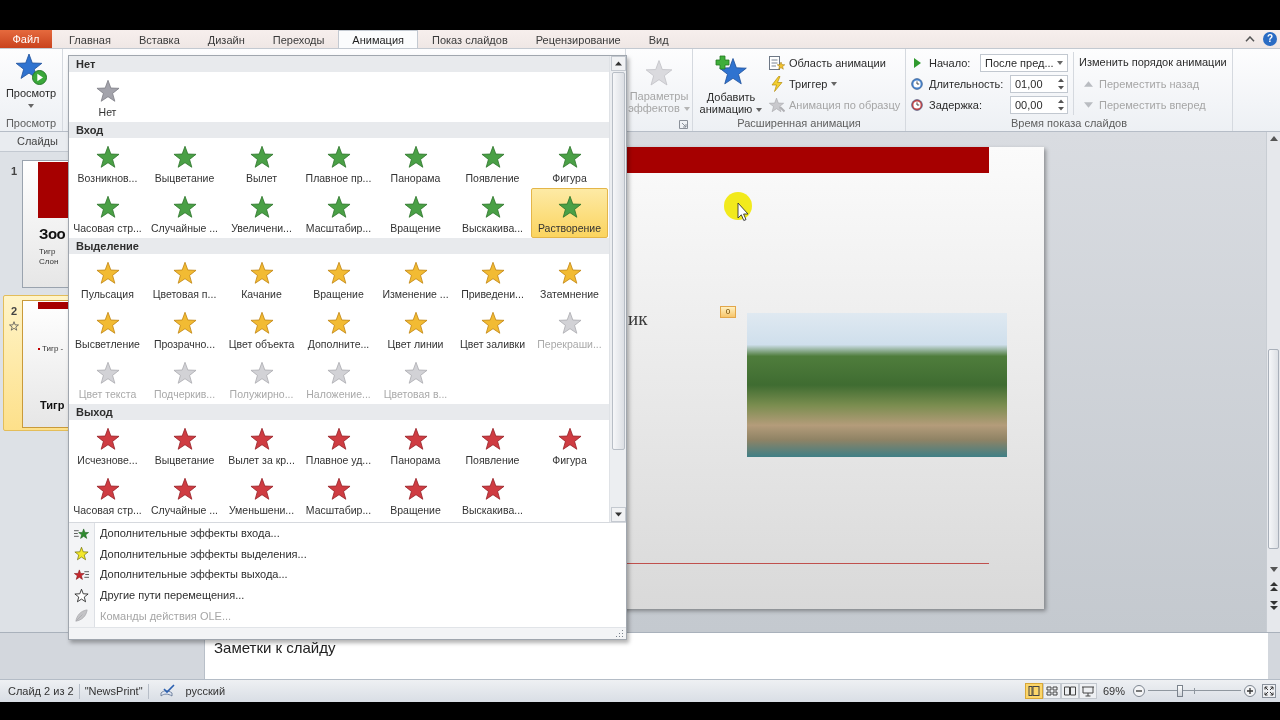 The height and width of the screenshot is (720, 1280). Describe the element at coordinates (1034, 691) in the screenshot. I see `normal-view-icon` at that location.